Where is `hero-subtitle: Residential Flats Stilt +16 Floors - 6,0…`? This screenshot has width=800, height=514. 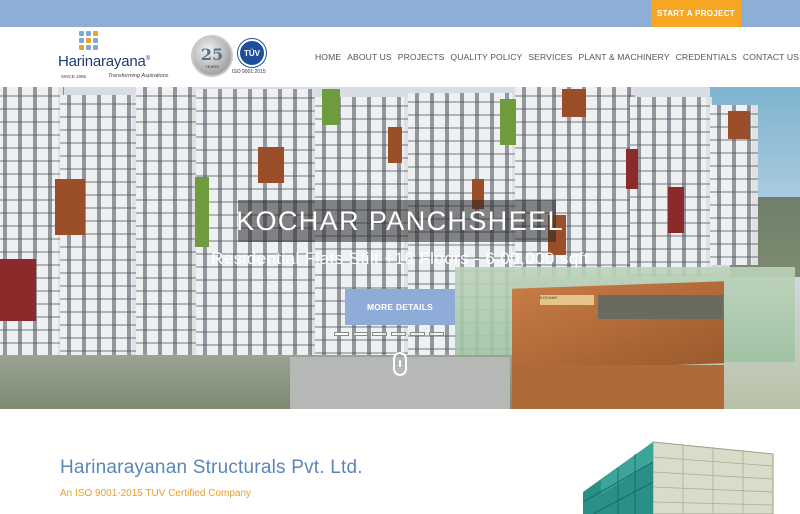
hero-subtitle: Residential Flats Stilt +16 Floors - 6,0… is located at coordinates (400, 258).